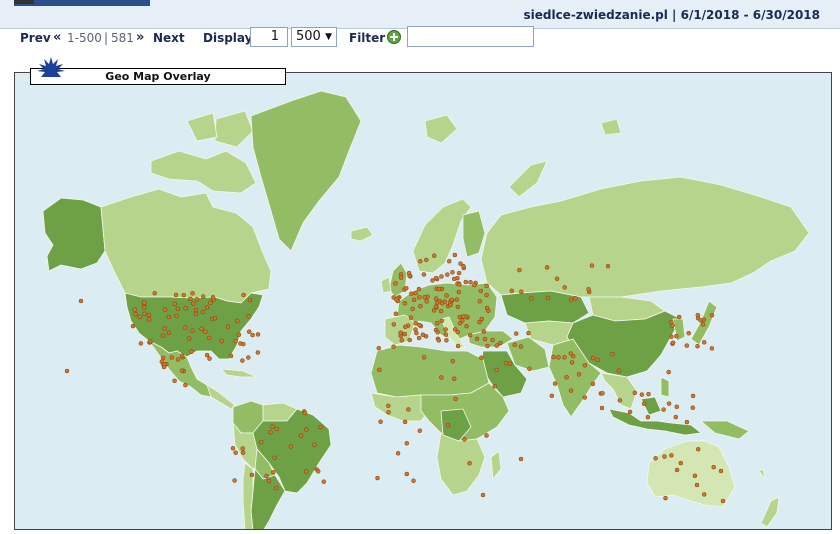 The image size is (840, 534). What do you see at coordinates (269, 37) in the screenshot?
I see `display-page-input: 1` at bounding box center [269, 37].